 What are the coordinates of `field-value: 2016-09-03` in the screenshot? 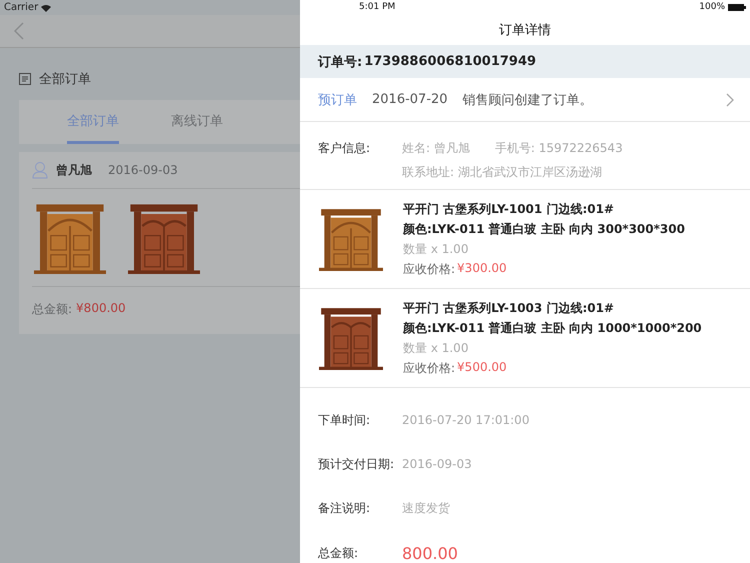 It's located at (437, 464).